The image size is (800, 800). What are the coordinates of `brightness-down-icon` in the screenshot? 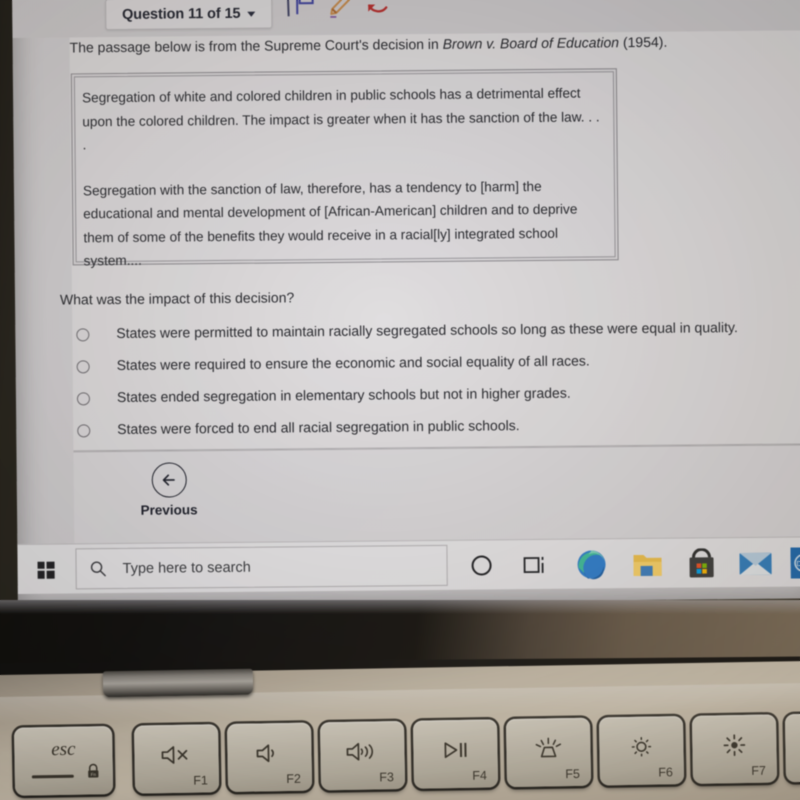 It's located at (641, 746).